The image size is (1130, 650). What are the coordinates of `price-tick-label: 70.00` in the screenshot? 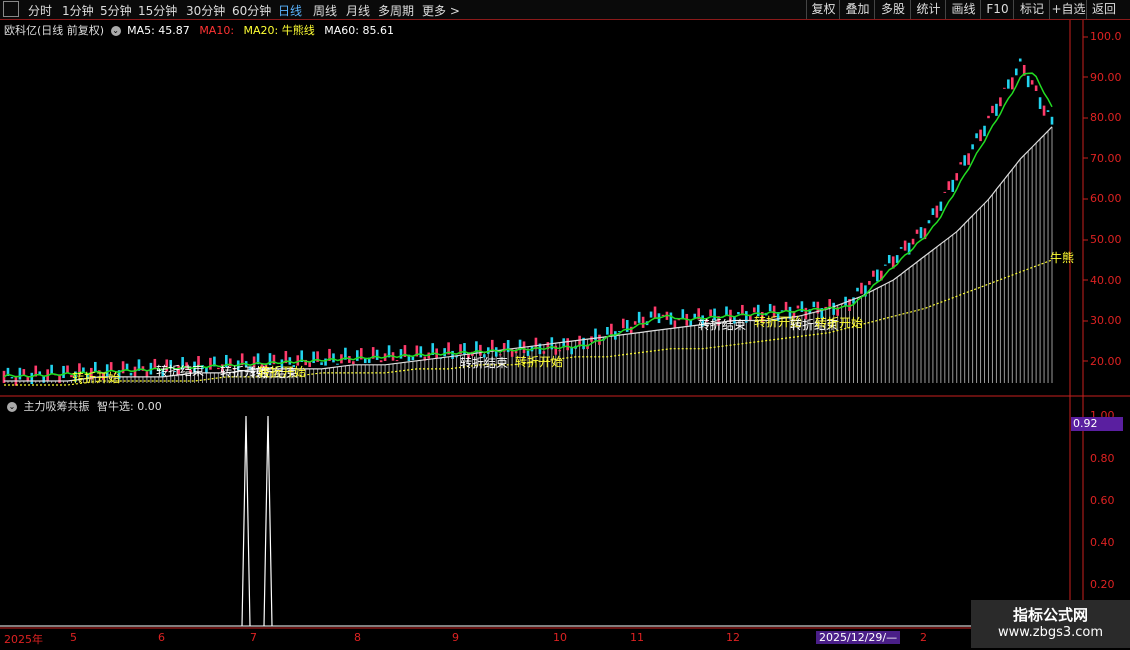 It's located at (1106, 158).